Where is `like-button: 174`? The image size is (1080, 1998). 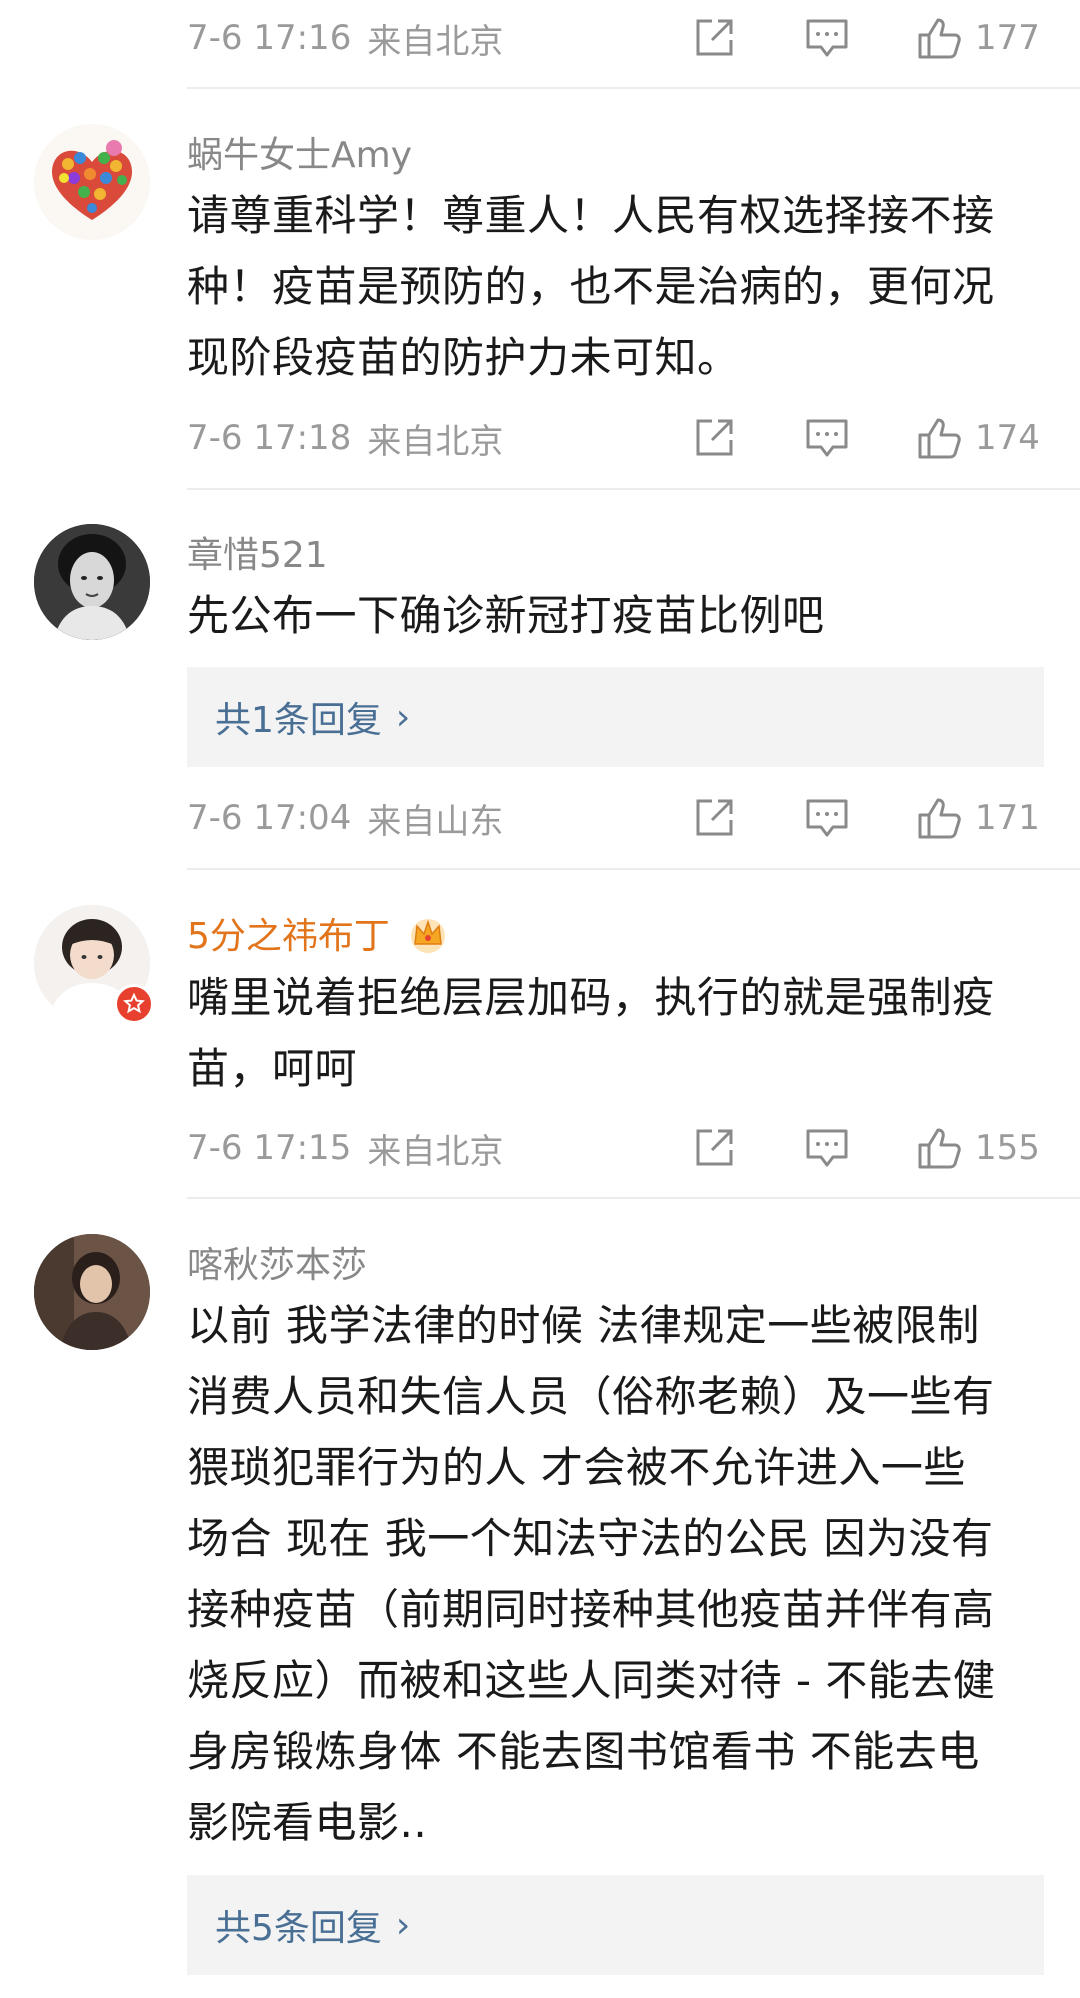
like-button: 174 is located at coordinates (978, 438).